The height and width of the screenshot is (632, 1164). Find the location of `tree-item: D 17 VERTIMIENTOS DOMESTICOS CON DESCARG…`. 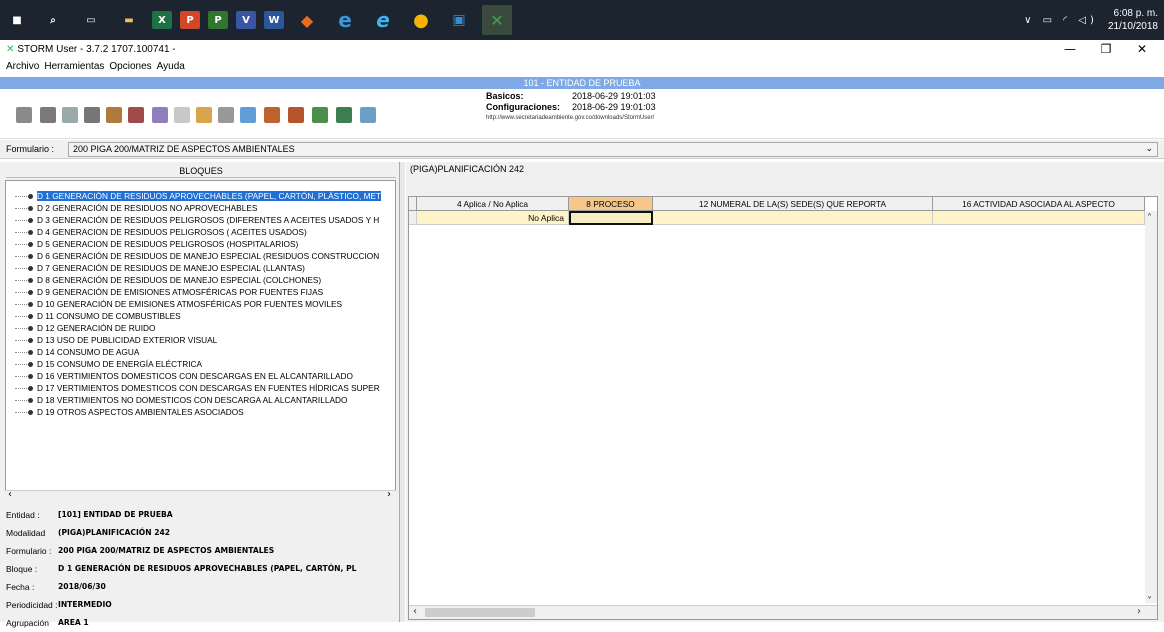

tree-item: D 17 VERTIMIENTOS DOMESTICOS CON DESCARG… is located at coordinates (200, 388).